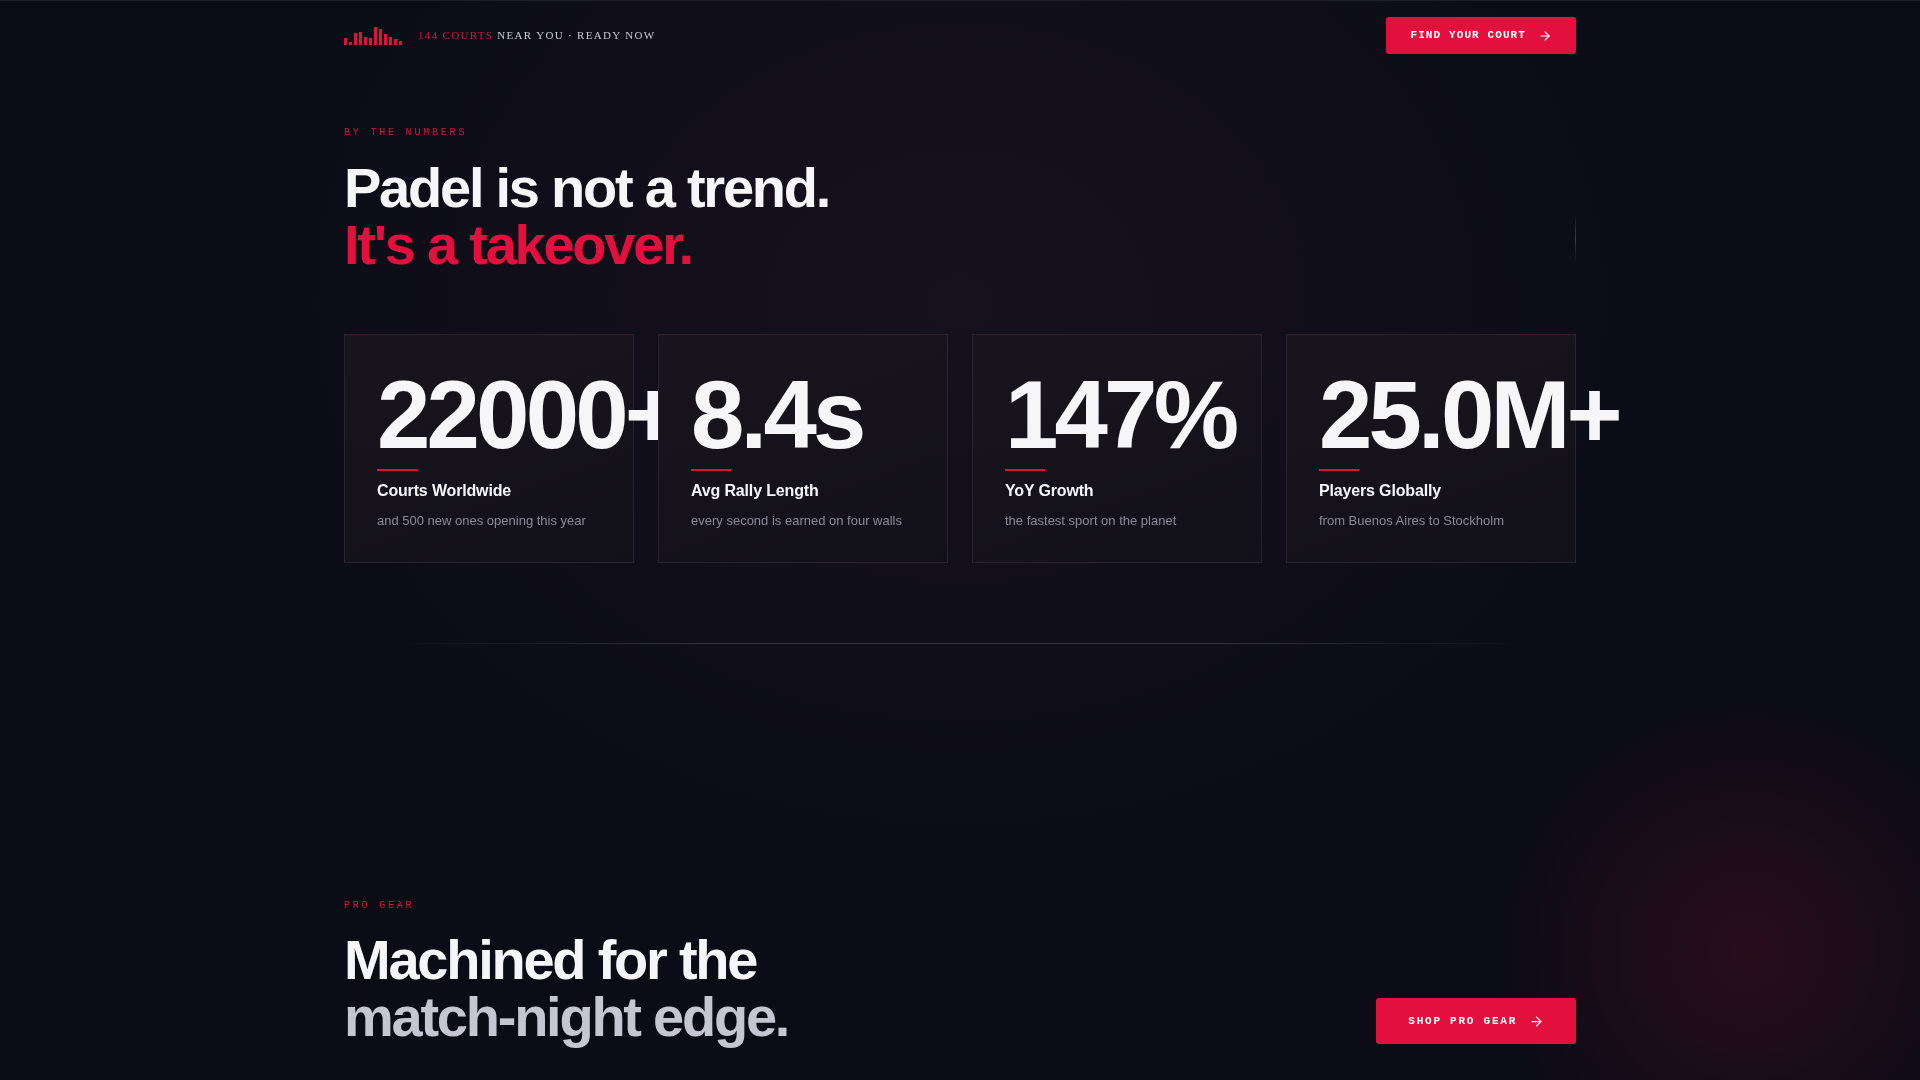 The height and width of the screenshot is (1080, 1920). What do you see at coordinates (518, 245) in the screenshot?
I see `headline-accent: It's a takeover.` at bounding box center [518, 245].